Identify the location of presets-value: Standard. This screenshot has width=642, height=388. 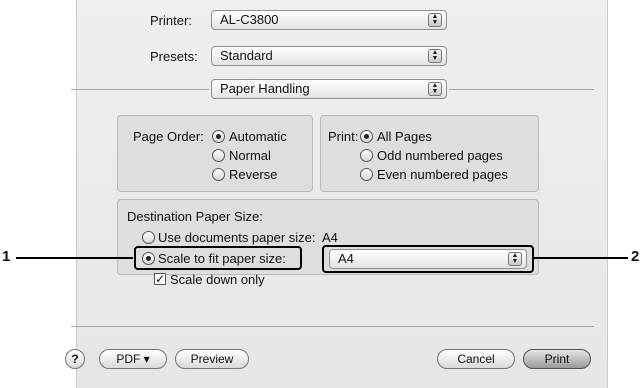
(246, 55).